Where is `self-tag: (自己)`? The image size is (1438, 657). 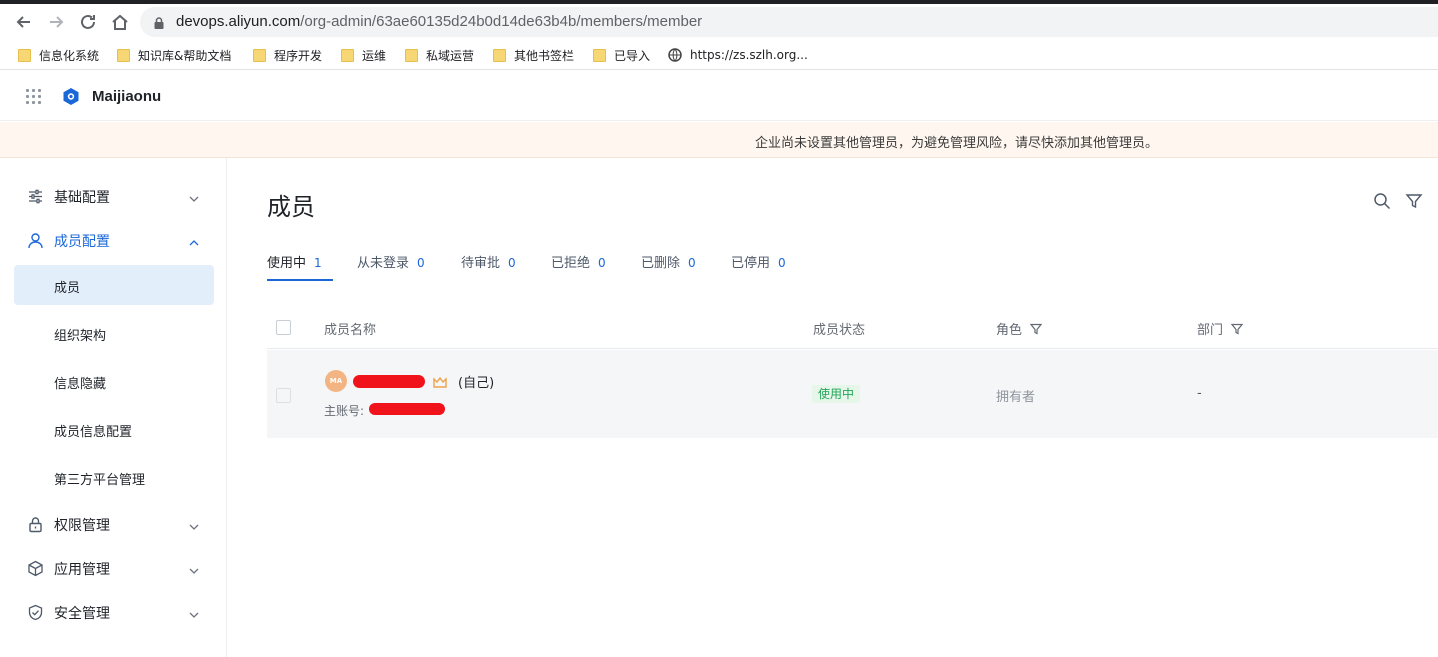 self-tag: (自己) is located at coordinates (476, 383).